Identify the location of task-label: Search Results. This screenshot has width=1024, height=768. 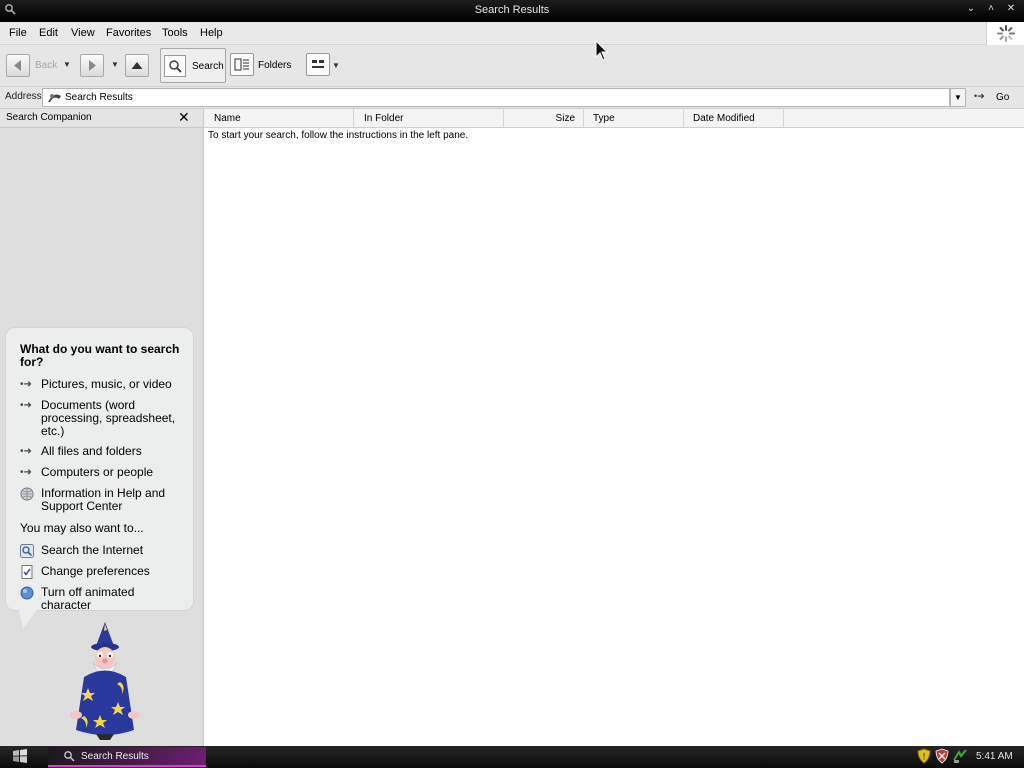
(115, 756).